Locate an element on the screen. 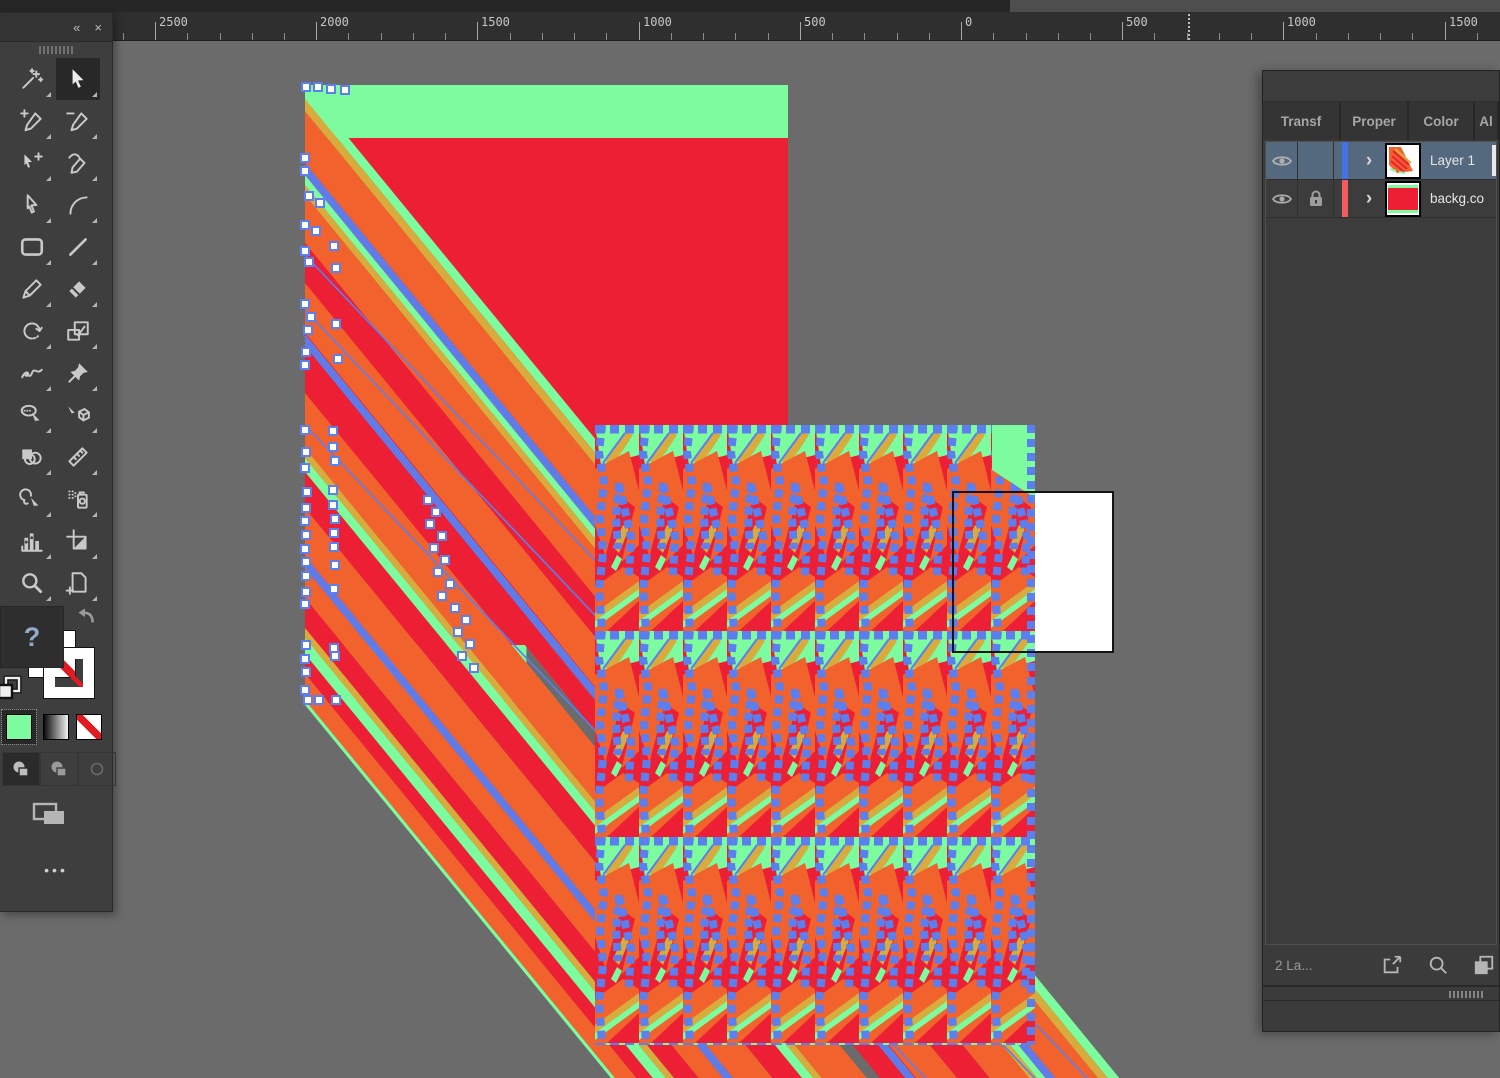 The image size is (1500, 1078). tab-color: Color is located at coordinates (1442, 121).